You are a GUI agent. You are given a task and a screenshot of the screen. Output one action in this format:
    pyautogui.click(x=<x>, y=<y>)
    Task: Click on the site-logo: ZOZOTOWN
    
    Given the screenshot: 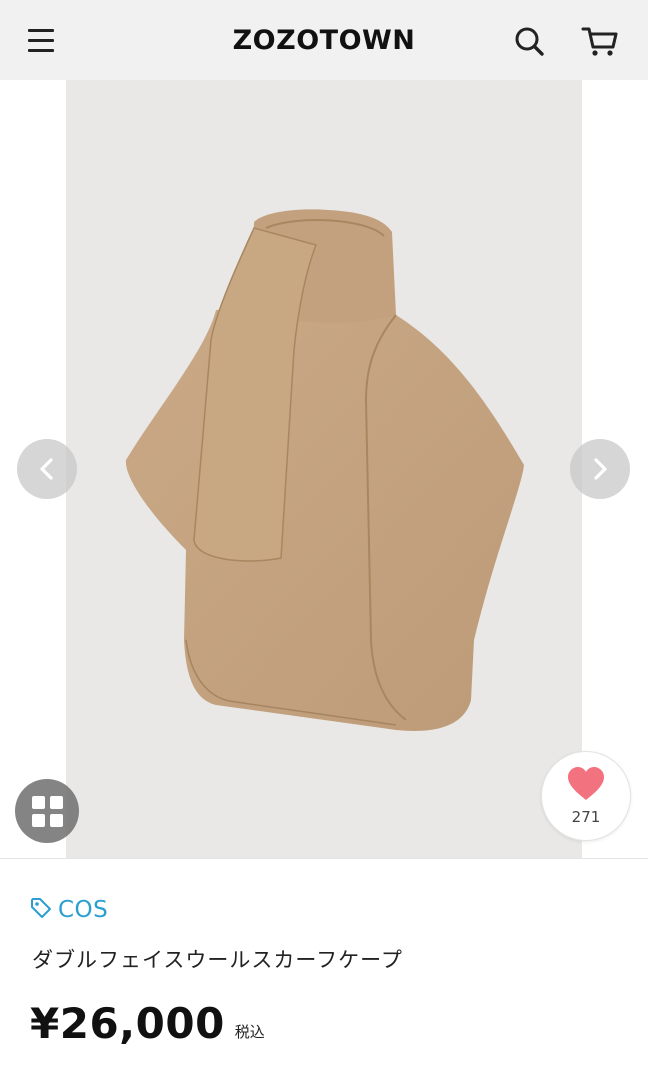 What is the action you would take?
    pyautogui.click(x=324, y=40)
    